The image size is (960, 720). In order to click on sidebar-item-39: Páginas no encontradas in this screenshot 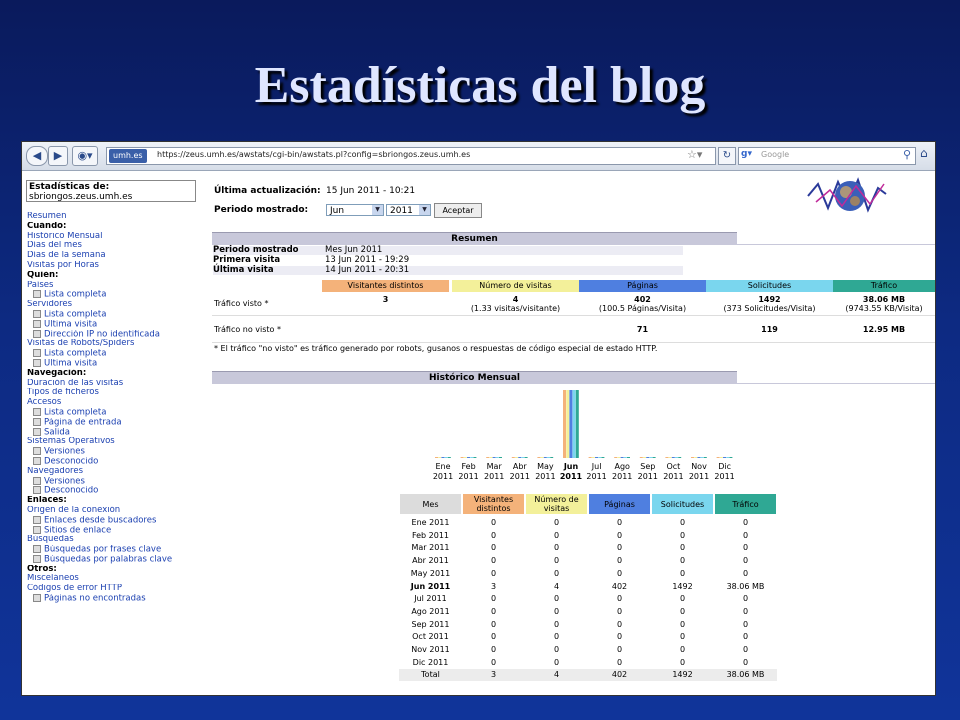, I will do `click(116, 599)`.